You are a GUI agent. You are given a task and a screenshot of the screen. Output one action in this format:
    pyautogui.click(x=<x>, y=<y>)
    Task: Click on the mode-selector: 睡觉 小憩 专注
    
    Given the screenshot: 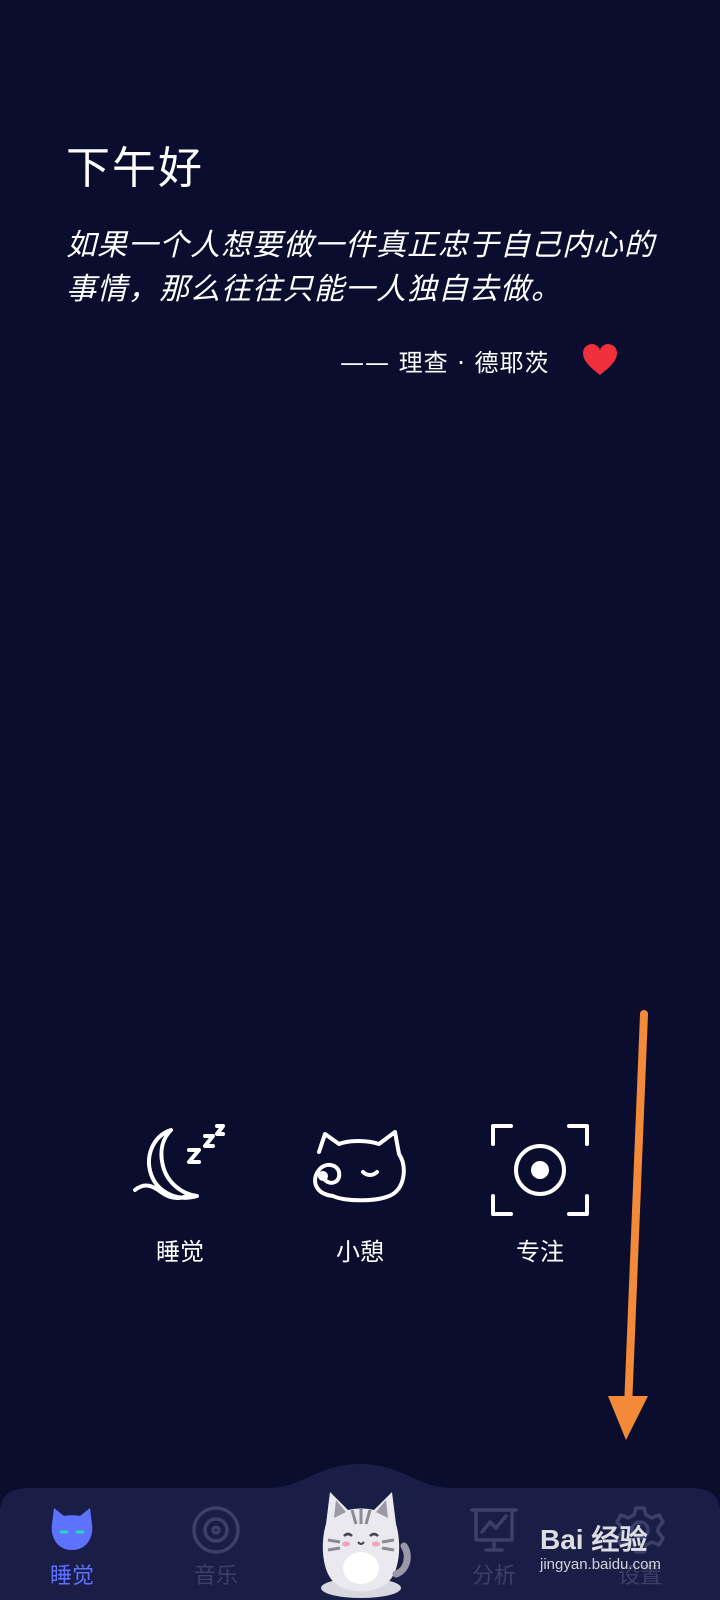 What is the action you would take?
    pyautogui.click(x=360, y=1200)
    